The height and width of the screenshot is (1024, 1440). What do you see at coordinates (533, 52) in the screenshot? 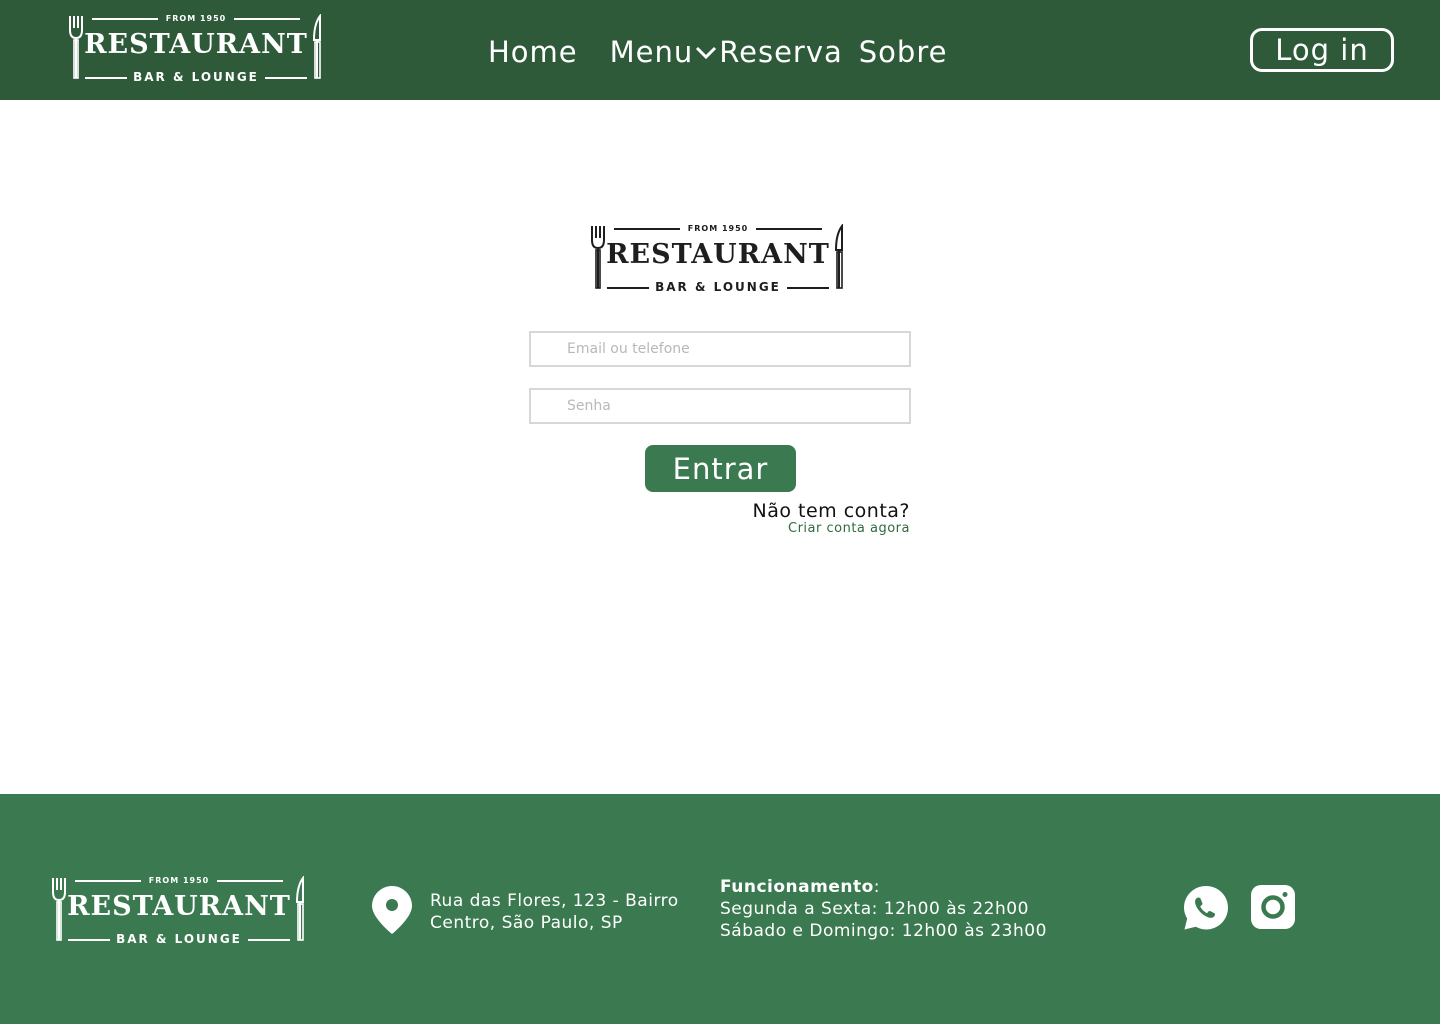
I see `nav-home: Home` at bounding box center [533, 52].